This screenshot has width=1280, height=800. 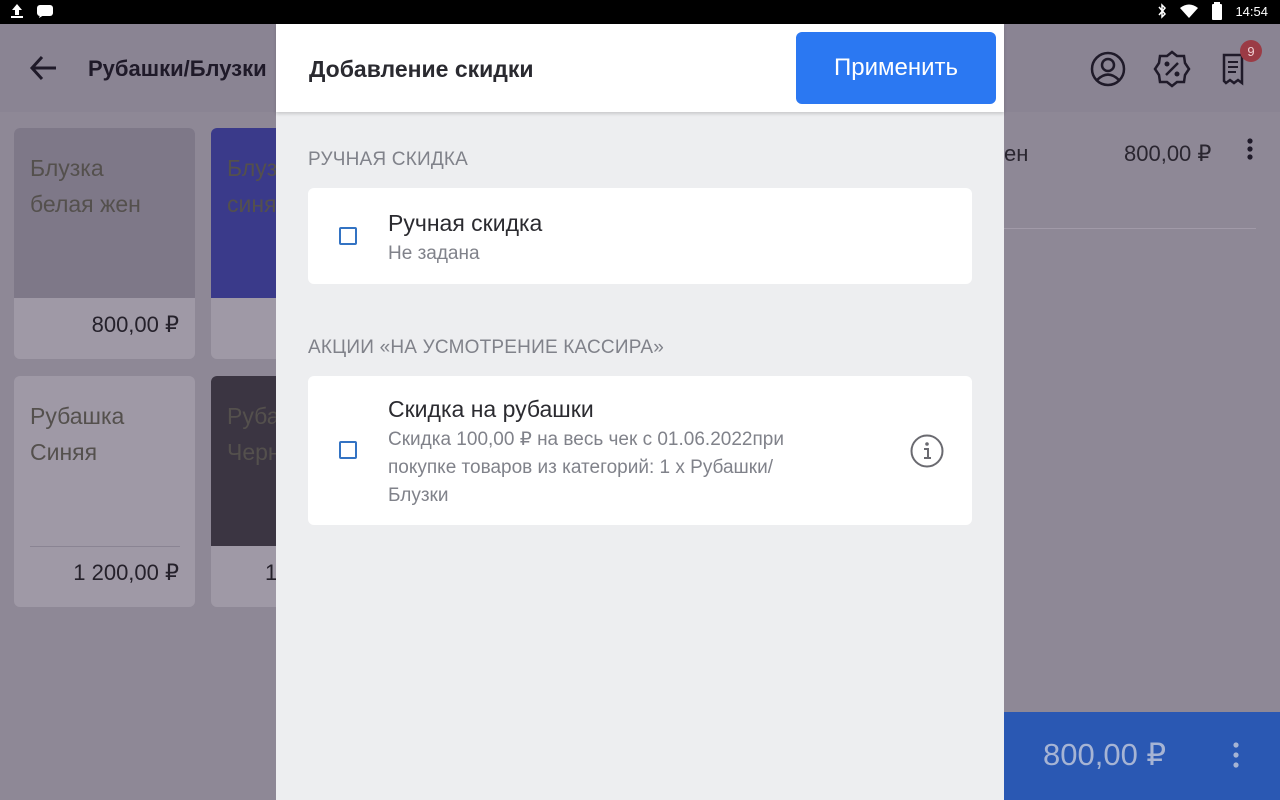 What do you see at coordinates (1251, 51) in the screenshot?
I see `cart-count-badge: 9` at bounding box center [1251, 51].